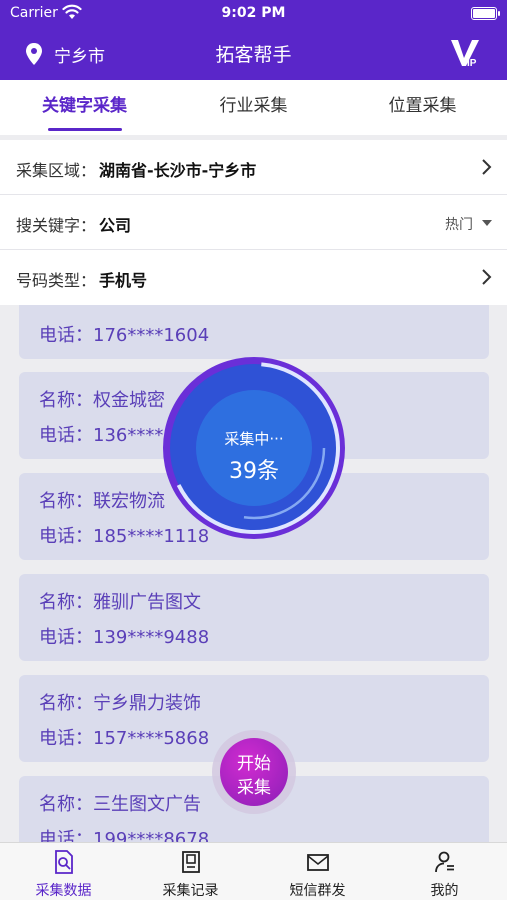  Describe the element at coordinates (253, 277) in the screenshot. I see `number-type-row: 号码类型： 手机号` at that location.